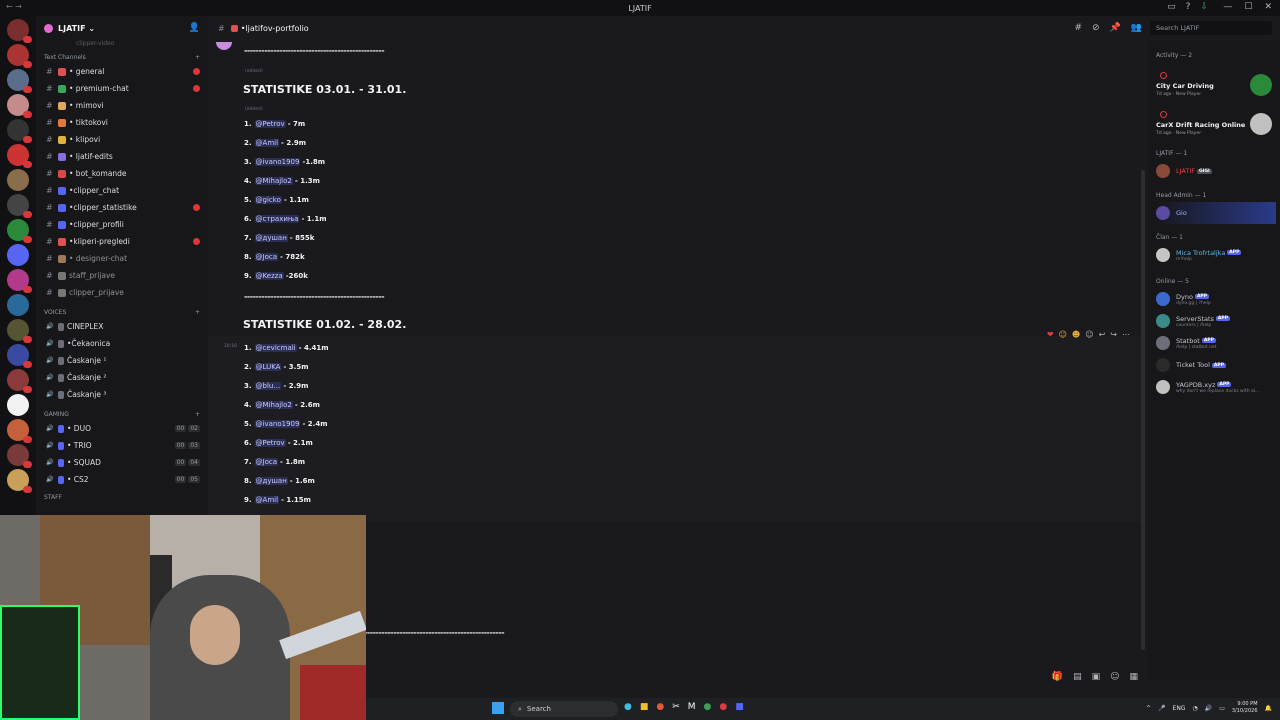  I want to click on add-reaction-icon: ☺, so click(1089, 334).